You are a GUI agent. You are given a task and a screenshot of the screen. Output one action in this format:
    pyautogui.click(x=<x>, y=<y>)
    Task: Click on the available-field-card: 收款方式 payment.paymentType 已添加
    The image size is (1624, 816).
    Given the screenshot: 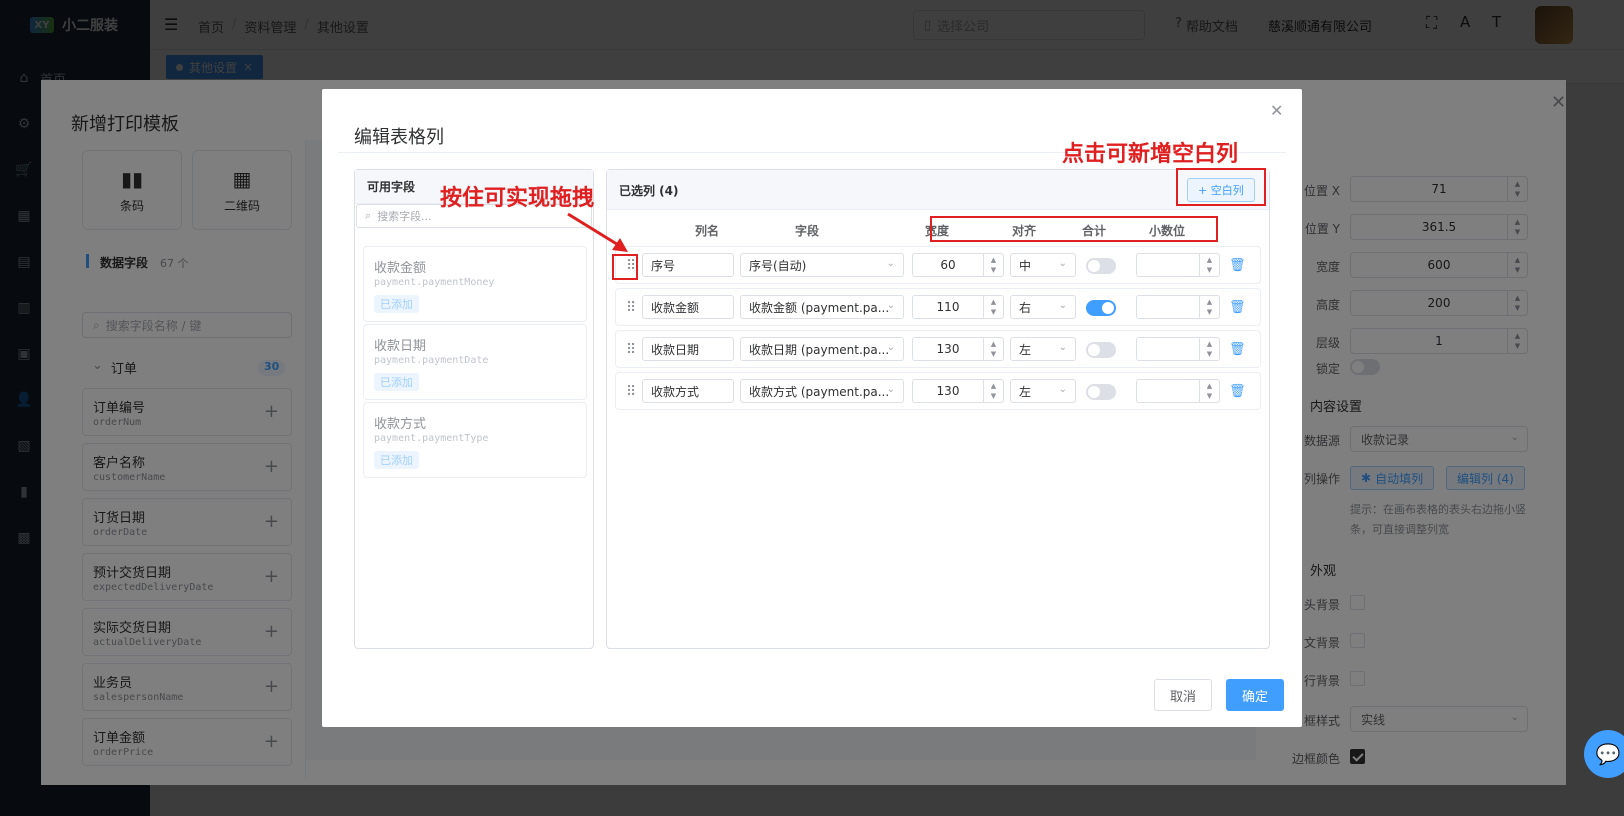 What is the action you would take?
    pyautogui.click(x=475, y=440)
    